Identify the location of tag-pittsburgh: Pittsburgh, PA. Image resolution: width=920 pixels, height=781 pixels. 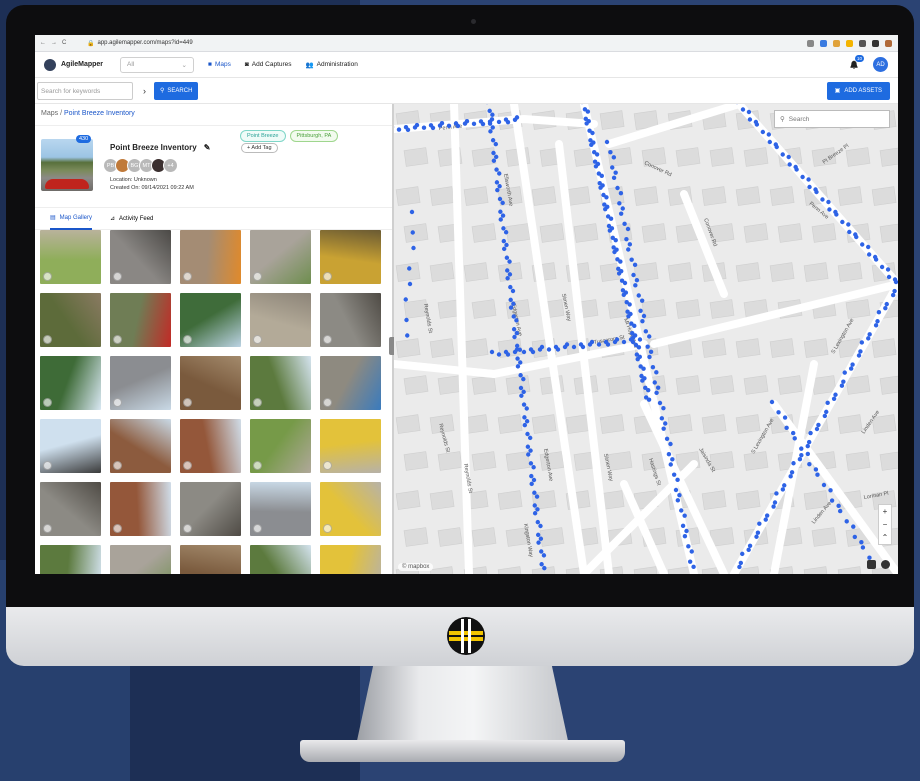
(314, 136).